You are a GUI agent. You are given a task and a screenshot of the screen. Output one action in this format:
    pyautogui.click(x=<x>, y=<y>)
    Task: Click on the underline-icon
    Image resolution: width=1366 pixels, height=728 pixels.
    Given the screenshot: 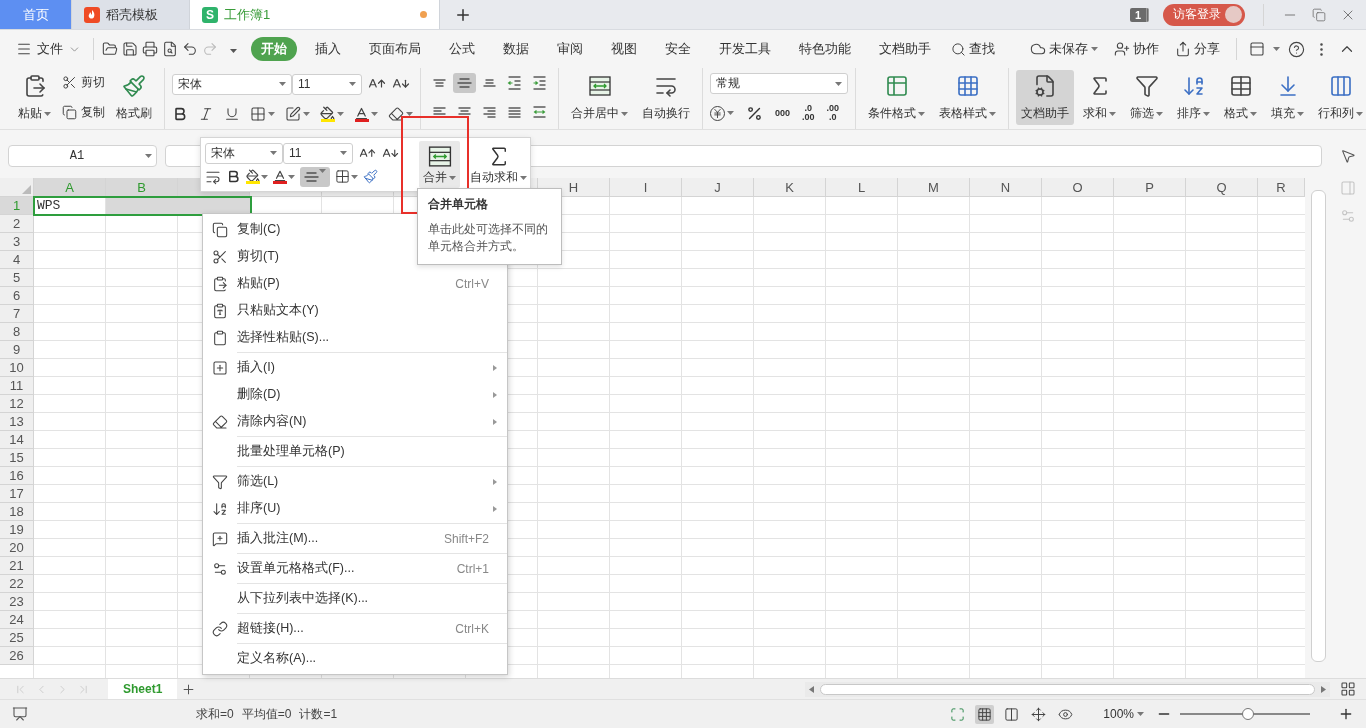 What is the action you would take?
    pyautogui.click(x=232, y=113)
    